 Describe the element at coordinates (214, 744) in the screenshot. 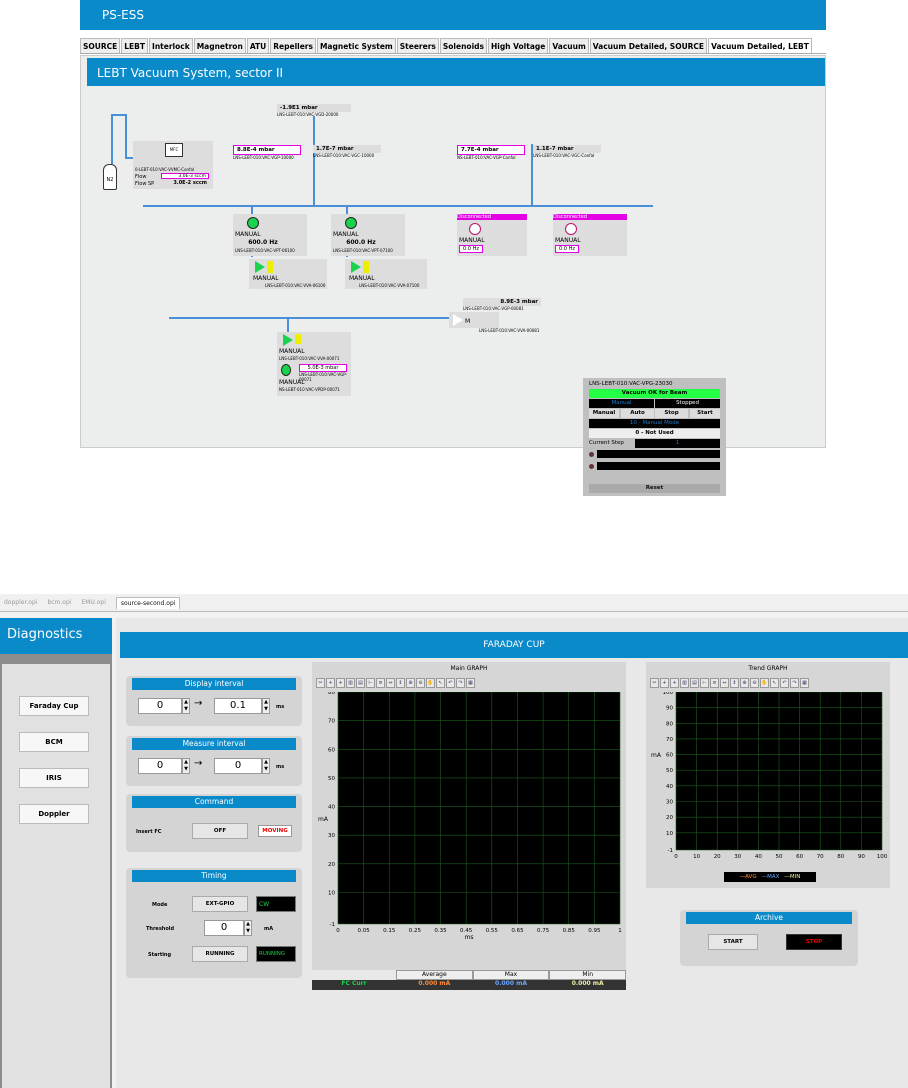

I see `card-title: Measure interval` at that location.